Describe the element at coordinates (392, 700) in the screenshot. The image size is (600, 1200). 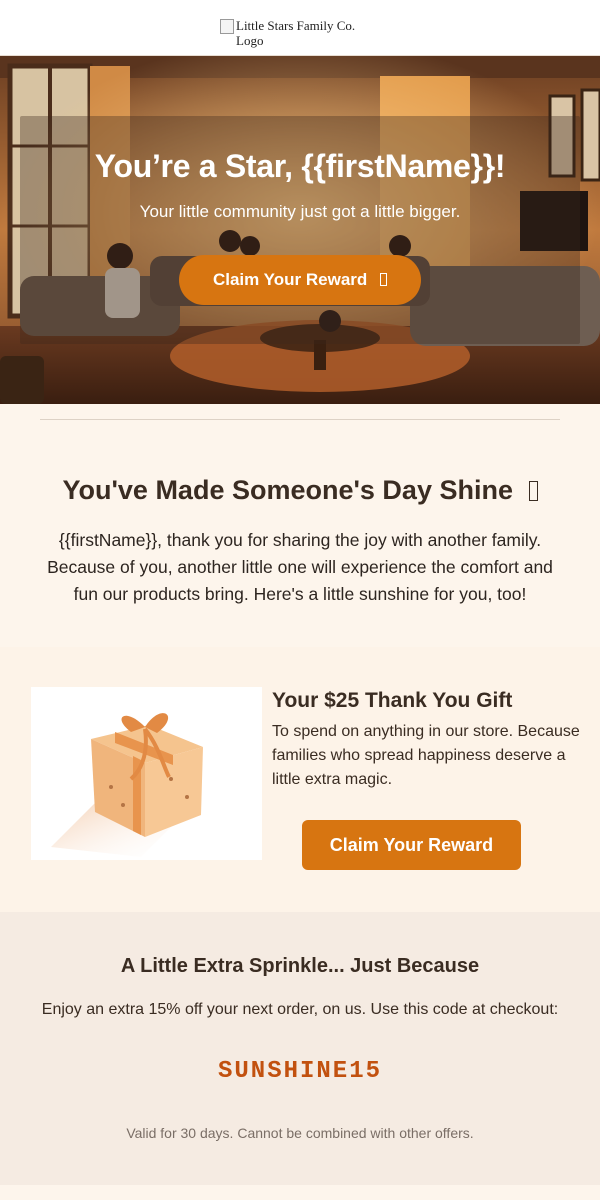
I see `gift-title: Your $25 Thank You Gift` at that location.